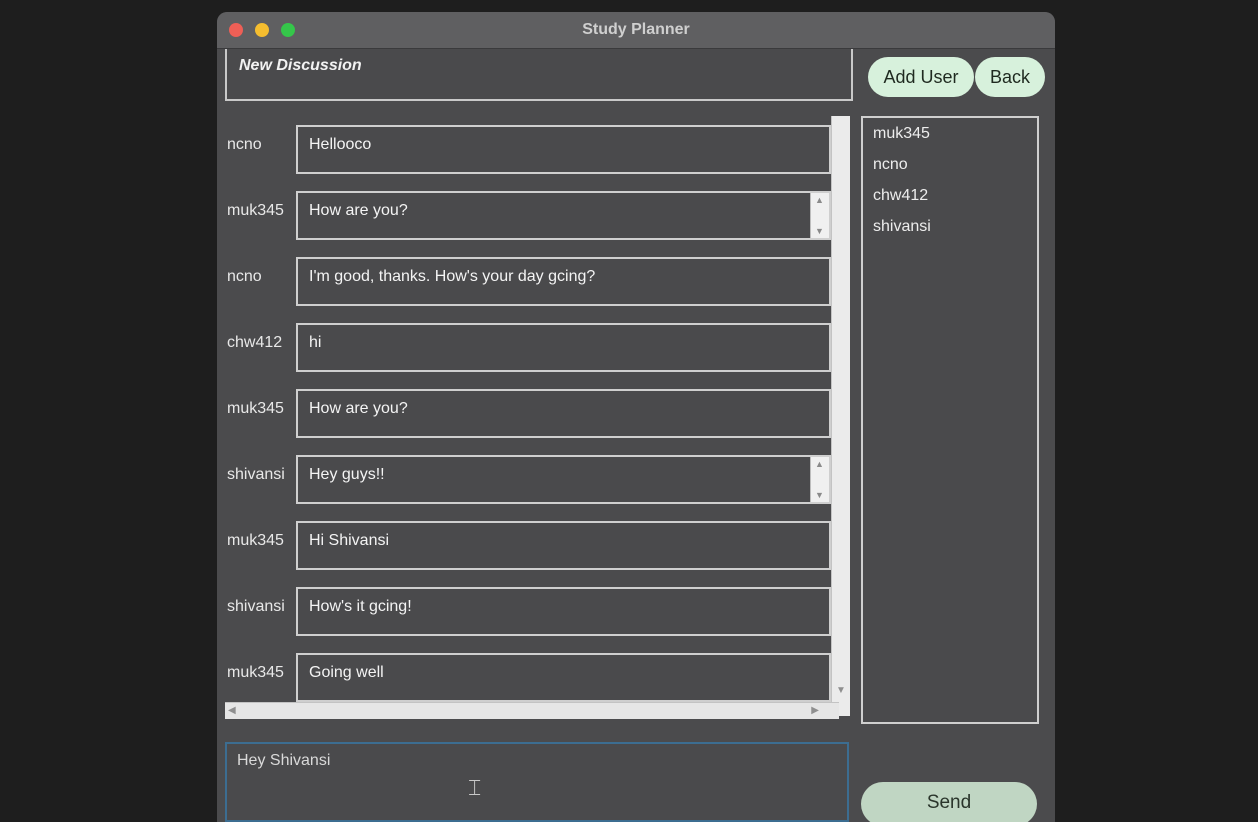 The height and width of the screenshot is (822, 1258). Describe the element at coordinates (452, 276) in the screenshot. I see `message-text: I'm good, thanks. How's your day gcing?` at that location.